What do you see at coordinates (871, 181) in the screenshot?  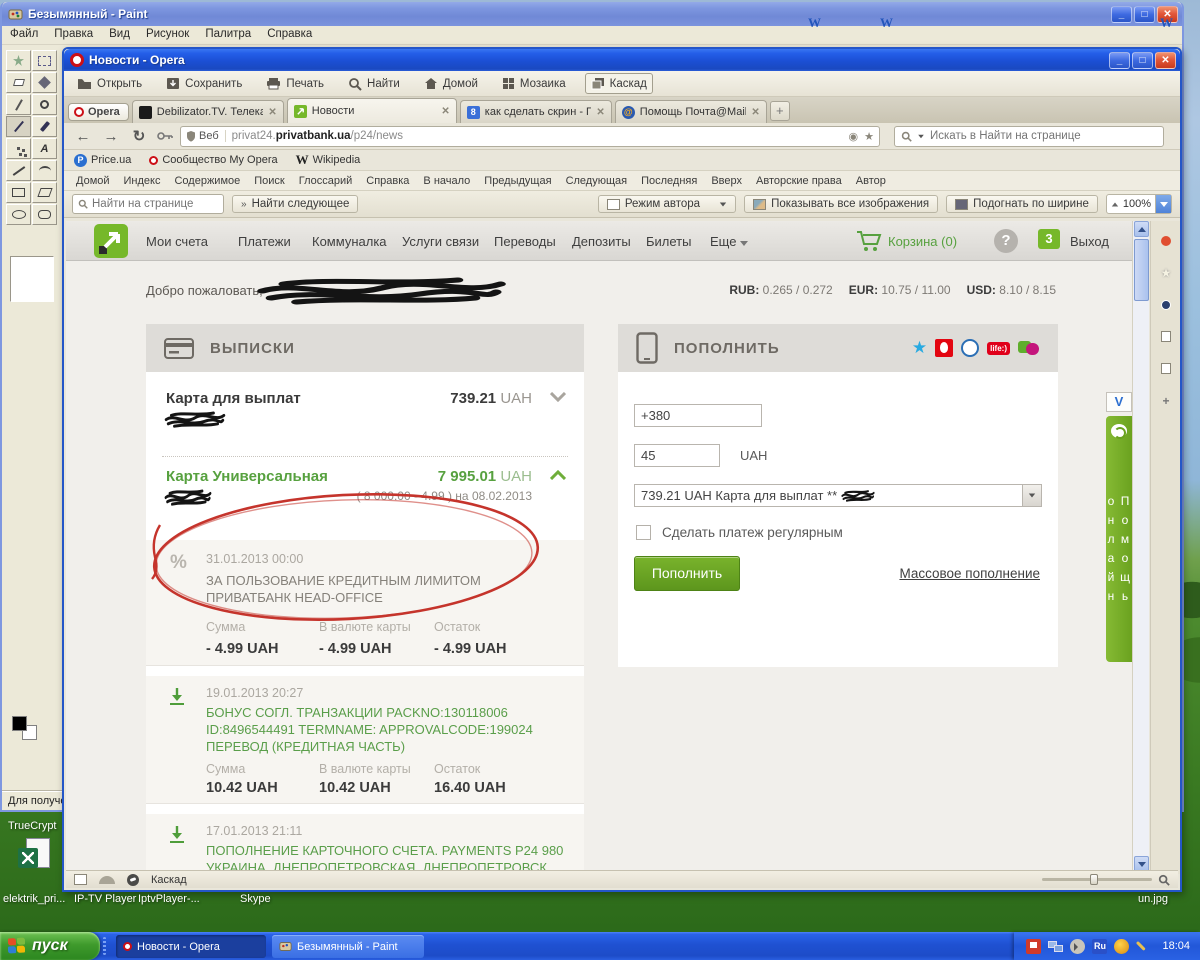 I see `pagelink-author: Автор` at bounding box center [871, 181].